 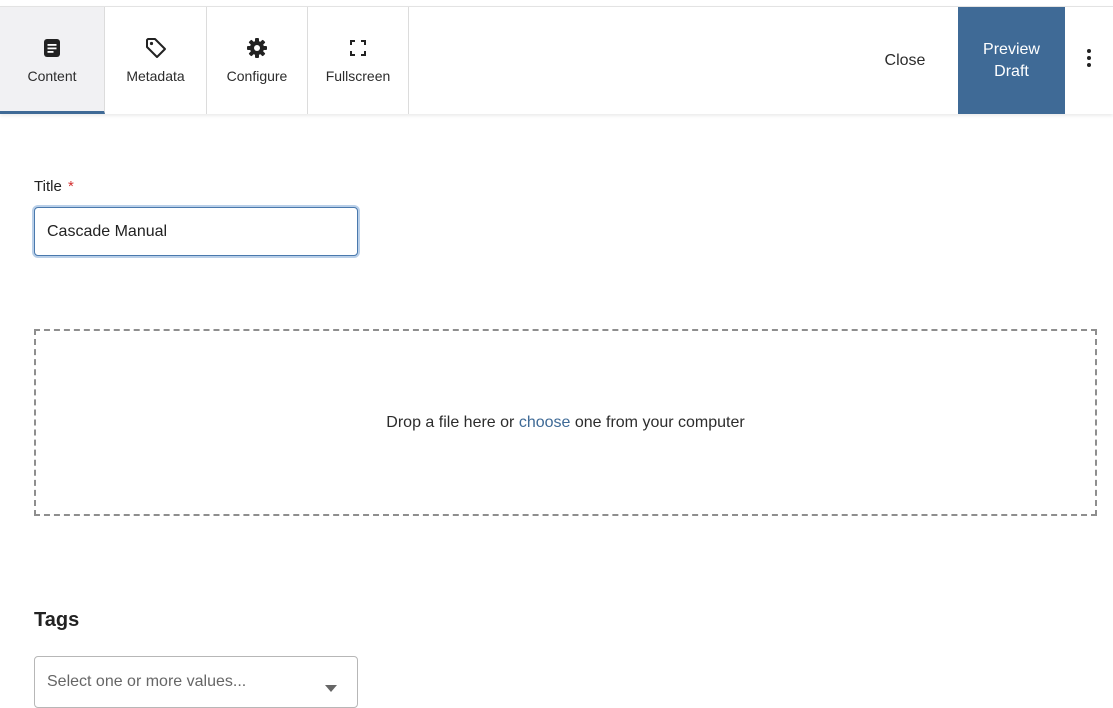 I want to click on tab-fullscreen-label: Fullscreen, so click(x=358, y=76).